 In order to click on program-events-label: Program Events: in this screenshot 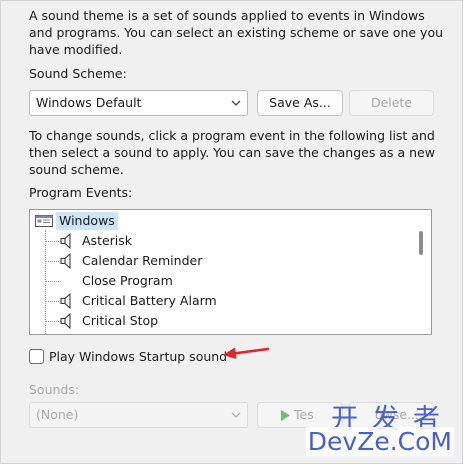, I will do `click(81, 192)`.